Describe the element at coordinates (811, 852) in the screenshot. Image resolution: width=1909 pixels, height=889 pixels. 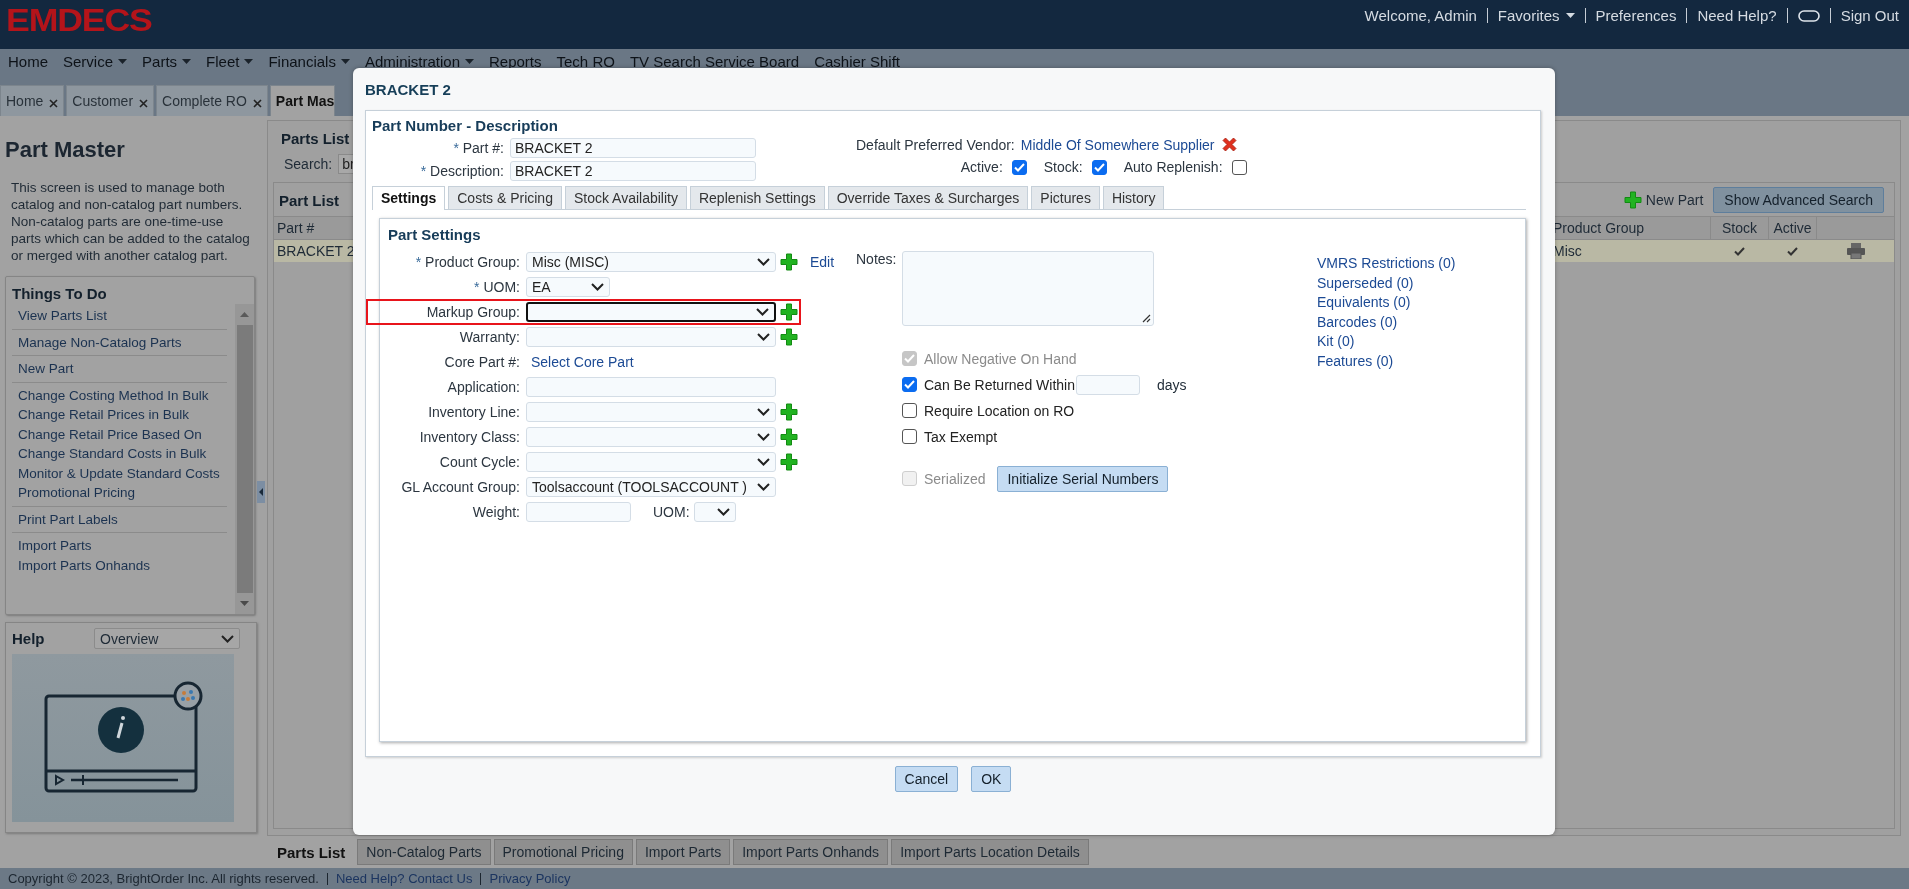
I see `bottom-tab: Import Parts Onhands` at that location.